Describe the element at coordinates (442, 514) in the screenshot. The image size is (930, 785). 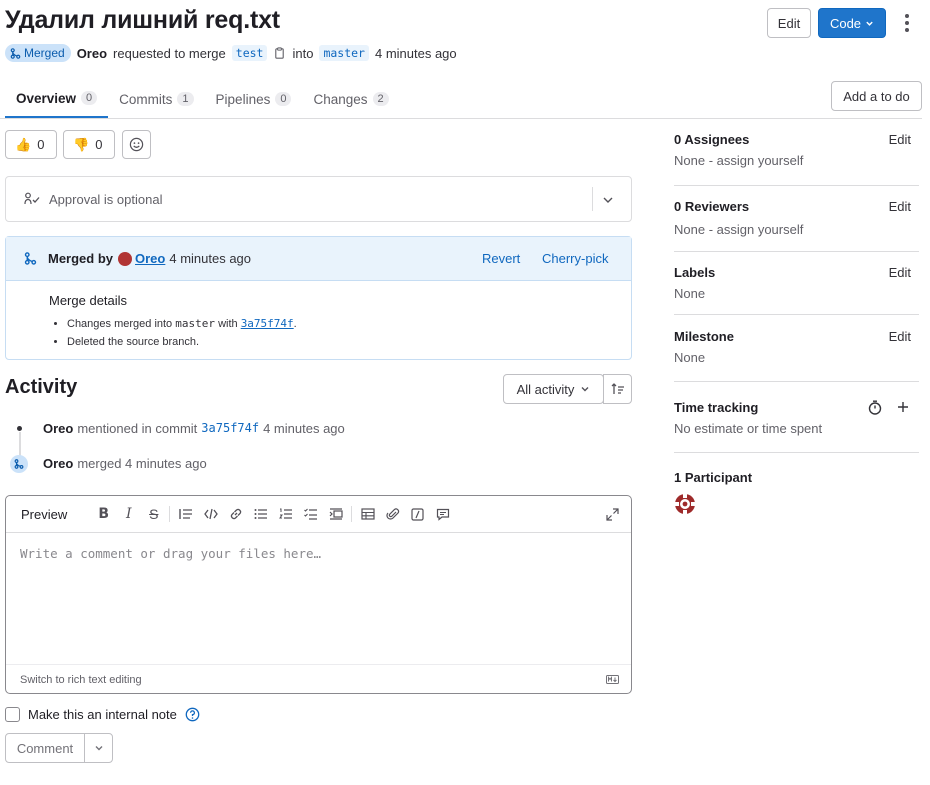
I see `comment-icon` at that location.